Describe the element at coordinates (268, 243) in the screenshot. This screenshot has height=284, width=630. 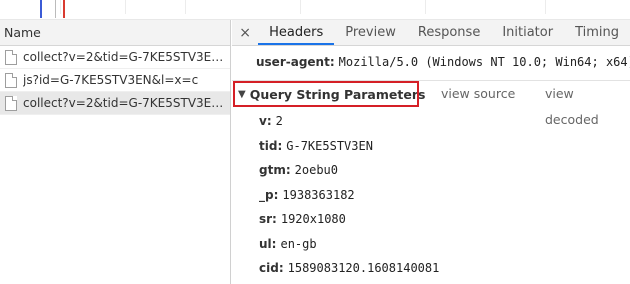
I see `param-key: ul:` at that location.